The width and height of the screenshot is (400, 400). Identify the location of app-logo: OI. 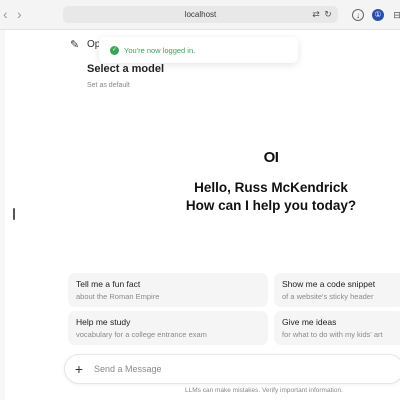
(271, 157).